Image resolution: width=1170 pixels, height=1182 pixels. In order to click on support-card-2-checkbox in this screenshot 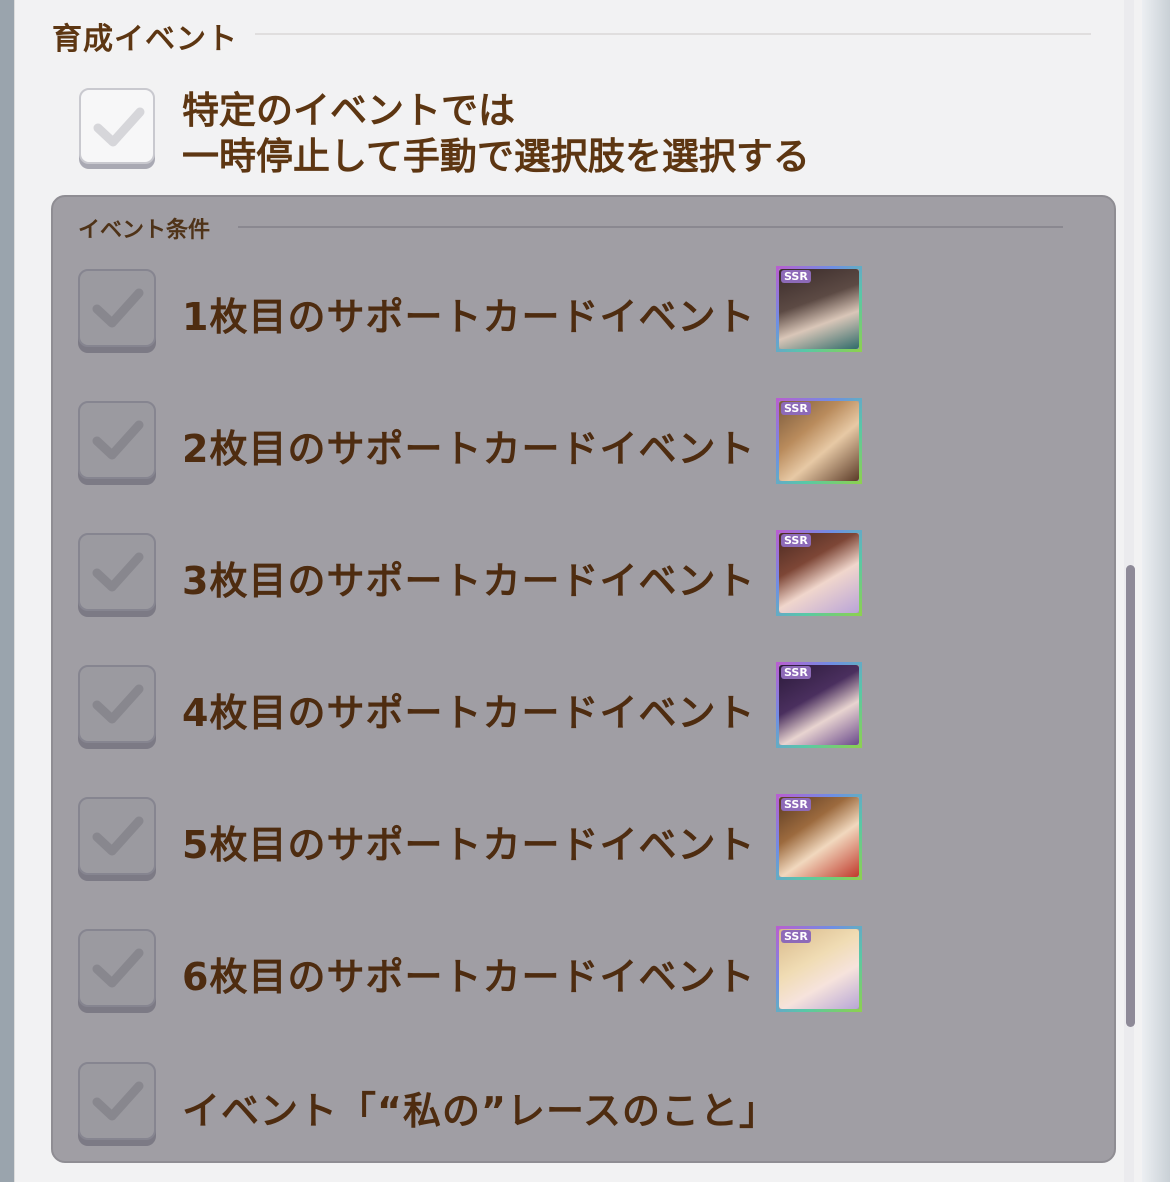, I will do `click(117, 440)`.